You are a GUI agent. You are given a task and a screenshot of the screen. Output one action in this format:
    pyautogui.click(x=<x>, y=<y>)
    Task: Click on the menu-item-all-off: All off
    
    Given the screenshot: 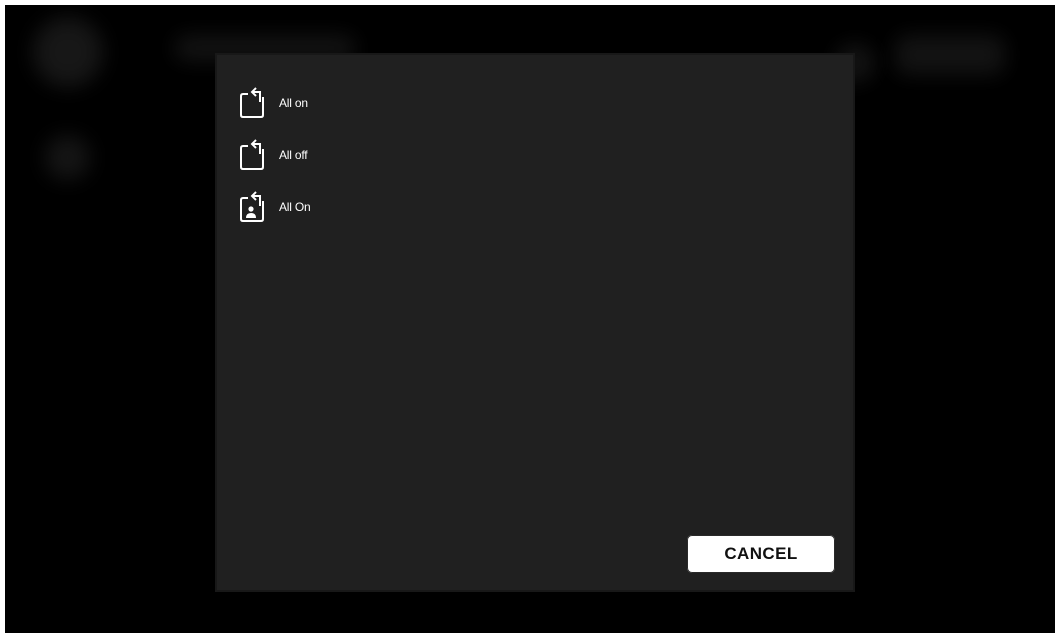 What is the action you would take?
    pyautogui.click(x=546, y=155)
    